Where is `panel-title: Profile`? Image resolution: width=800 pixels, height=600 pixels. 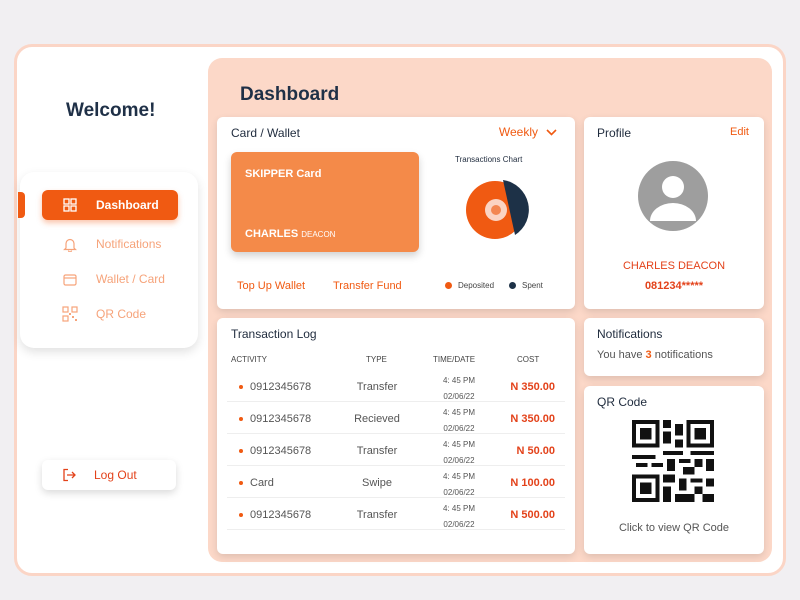 panel-title: Profile is located at coordinates (614, 133).